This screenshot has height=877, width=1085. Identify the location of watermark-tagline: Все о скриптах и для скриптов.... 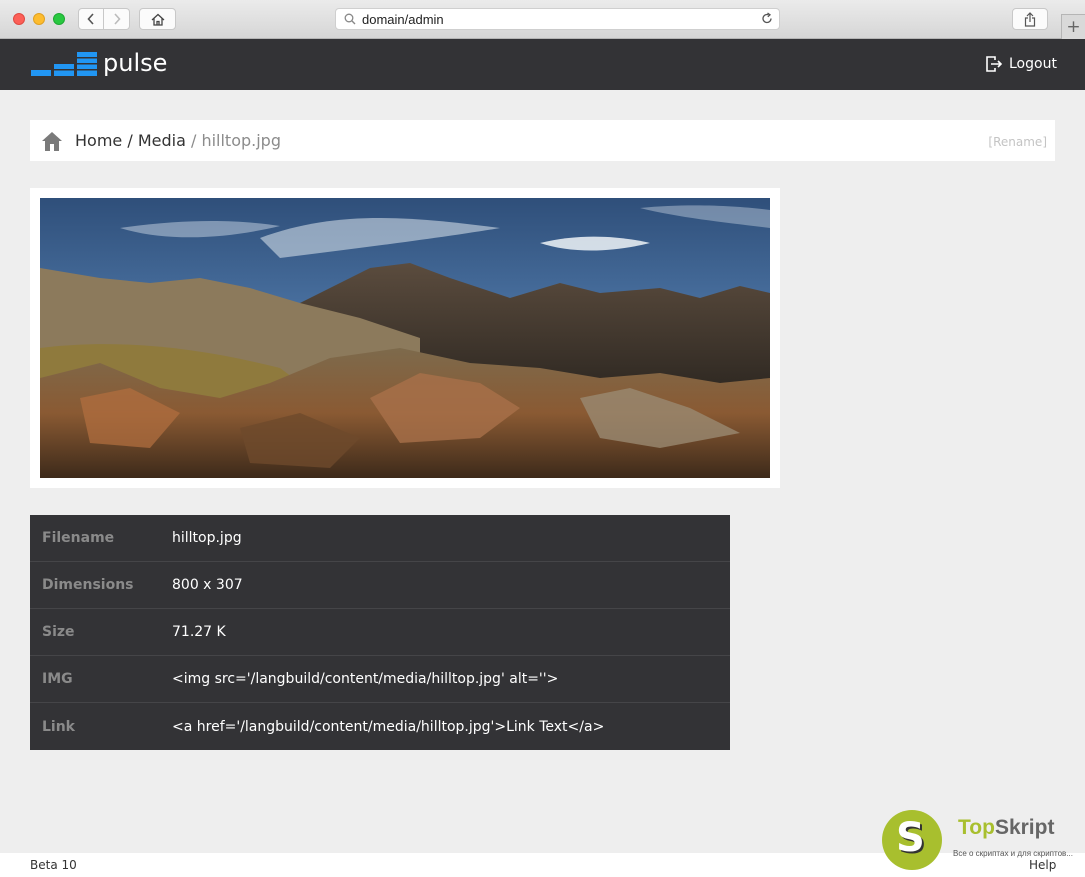
(1013, 853).